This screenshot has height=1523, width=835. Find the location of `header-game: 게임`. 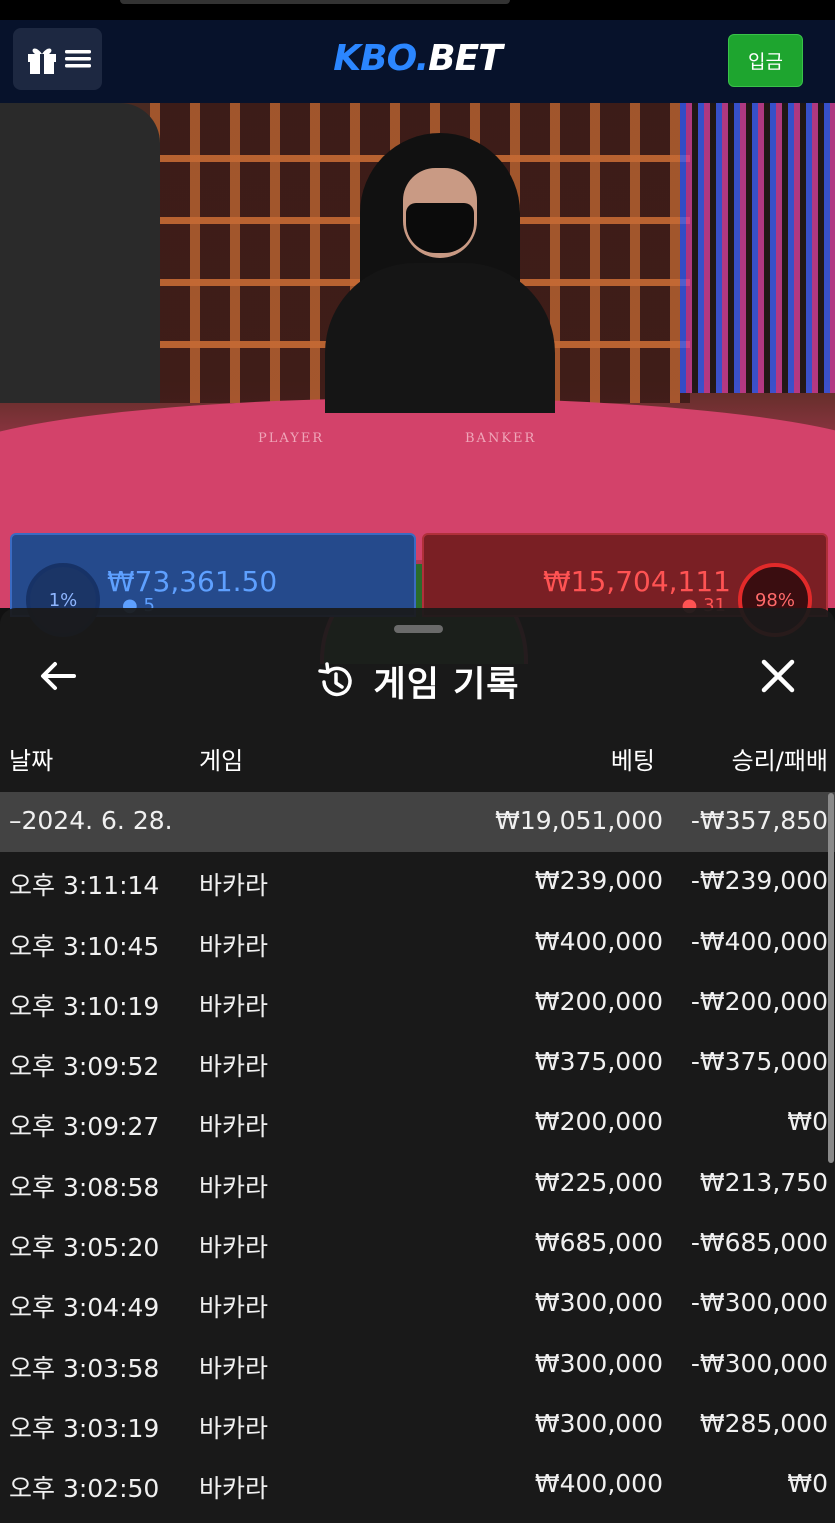

header-game: 게임 is located at coordinates (221, 761).